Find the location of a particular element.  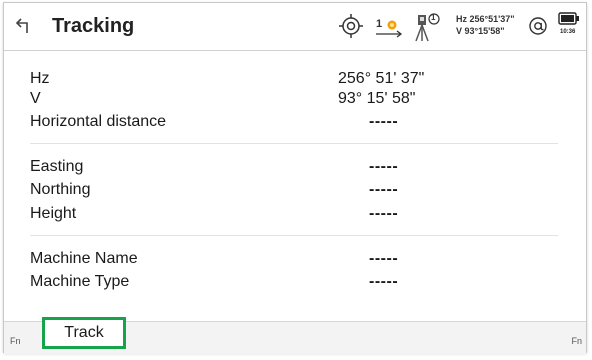

horizontal-distance-value: ----- is located at coordinates (384, 121).